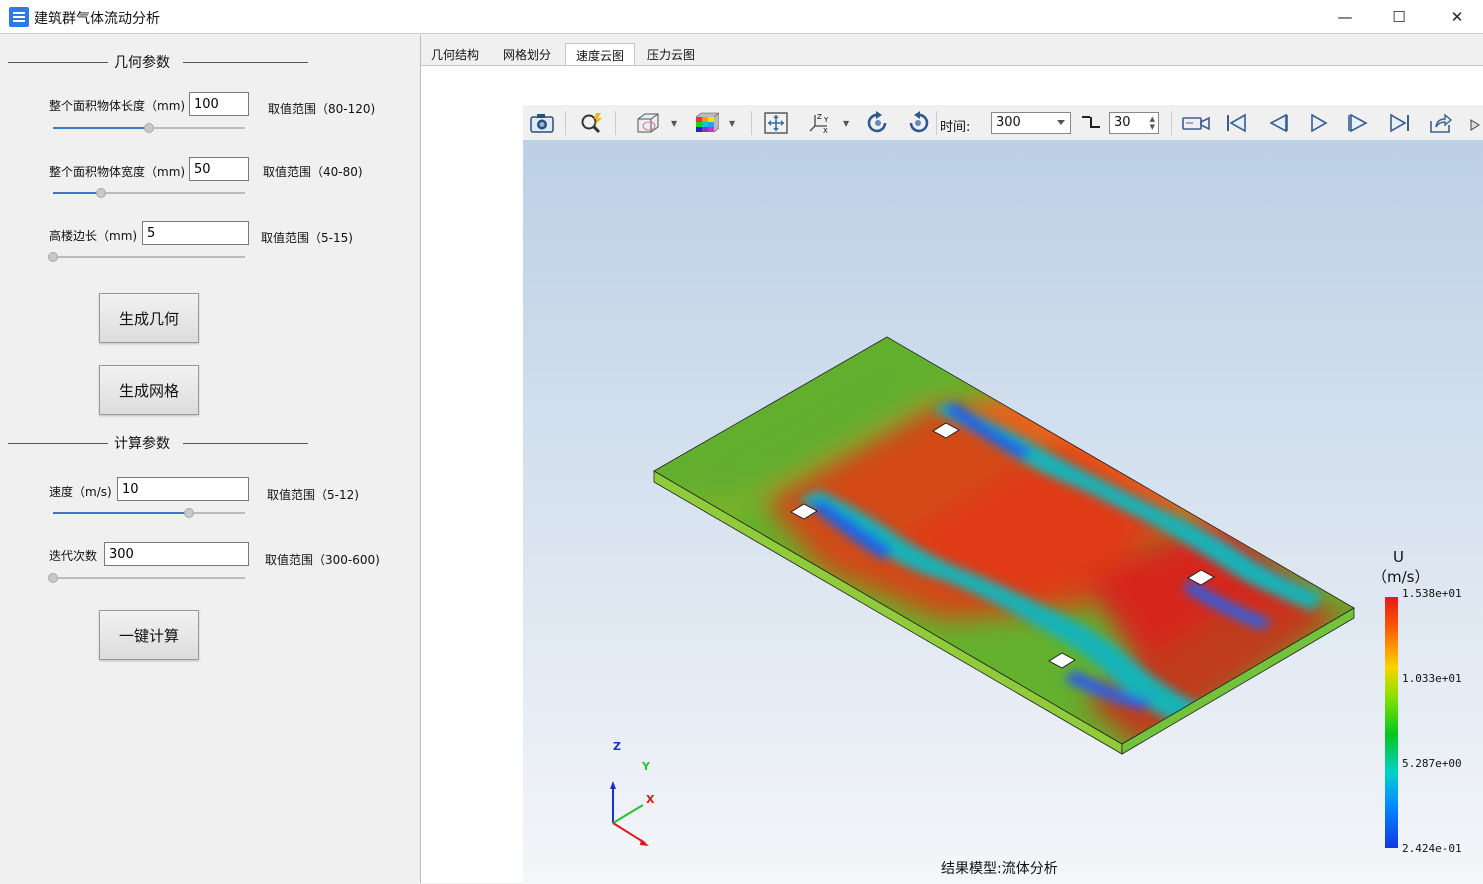 This screenshot has height=884, width=1483. I want to click on step-spinner: 30 ▲ ▼, so click(1134, 123).